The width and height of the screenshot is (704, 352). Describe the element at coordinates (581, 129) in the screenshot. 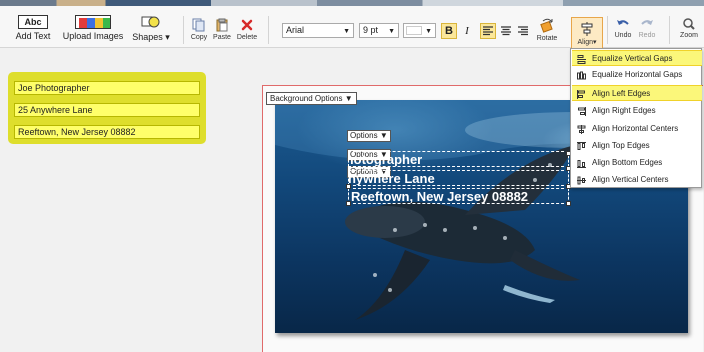

I see `align-horizontal-centers-icon` at that location.